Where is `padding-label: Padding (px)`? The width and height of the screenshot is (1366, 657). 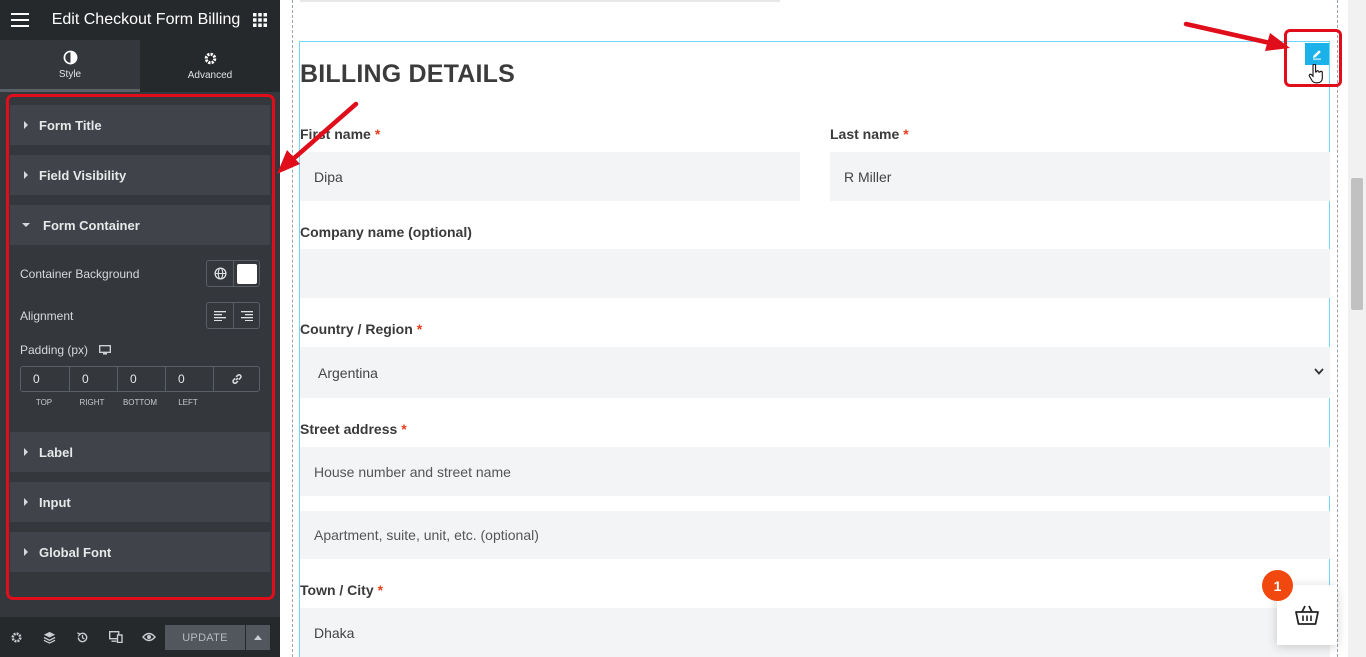 padding-label: Padding (px) is located at coordinates (66, 350).